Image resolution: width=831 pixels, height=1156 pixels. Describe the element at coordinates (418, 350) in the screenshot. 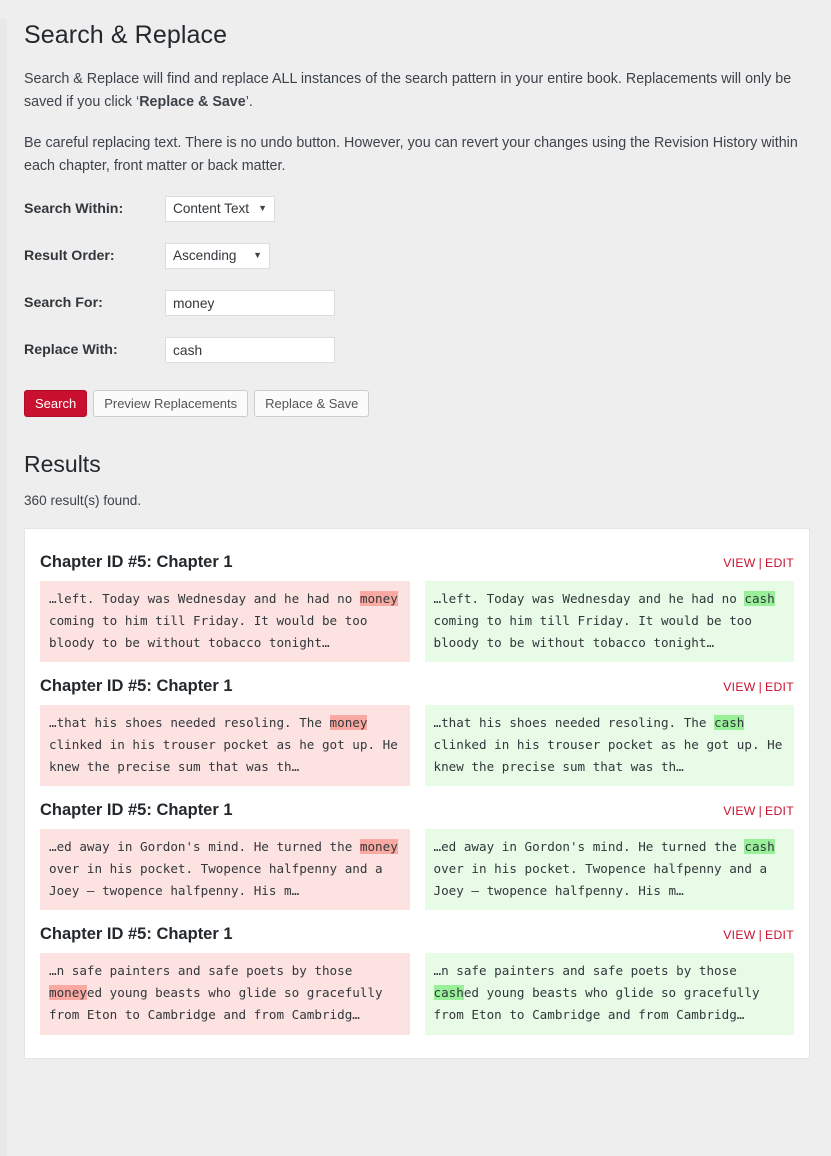

I see `field-replace-with: Replace With:` at that location.